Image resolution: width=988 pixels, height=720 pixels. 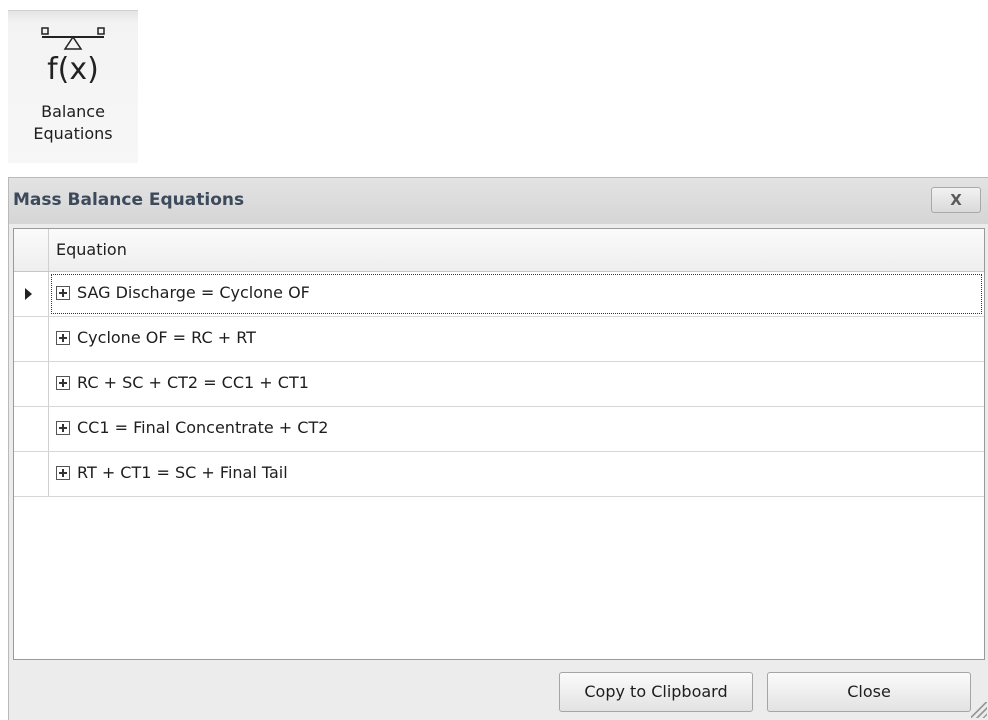 I want to click on current-row-arrow-icon, so click(x=28, y=294).